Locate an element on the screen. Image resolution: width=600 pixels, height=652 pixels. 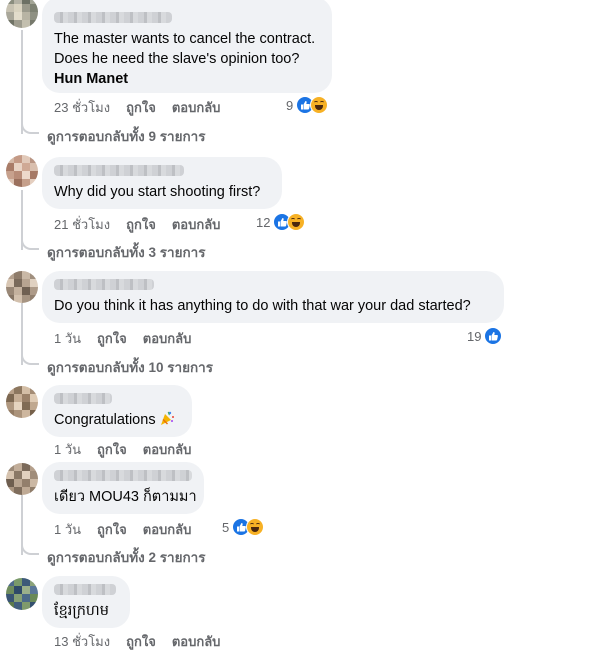
comment-bubble: ខ្មែរក្រហម is located at coordinates (86, 602).